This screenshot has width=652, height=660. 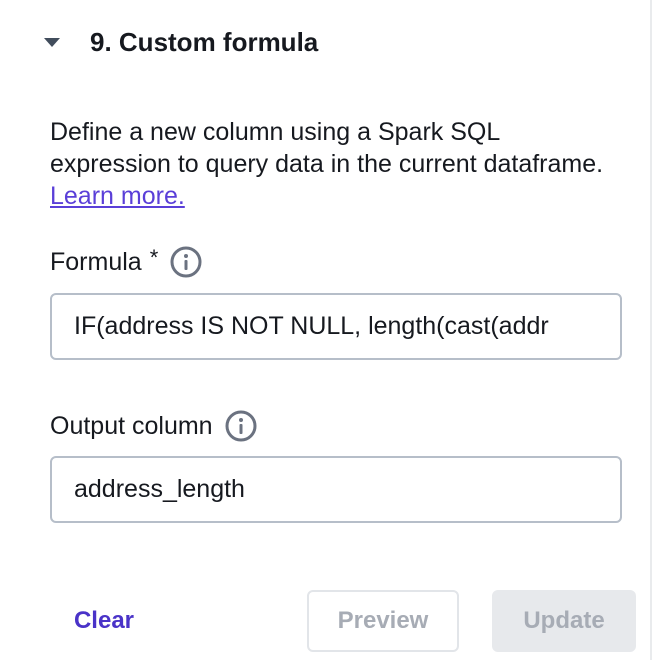 I want to click on formula-label-row: Formula *, so click(x=126, y=262).